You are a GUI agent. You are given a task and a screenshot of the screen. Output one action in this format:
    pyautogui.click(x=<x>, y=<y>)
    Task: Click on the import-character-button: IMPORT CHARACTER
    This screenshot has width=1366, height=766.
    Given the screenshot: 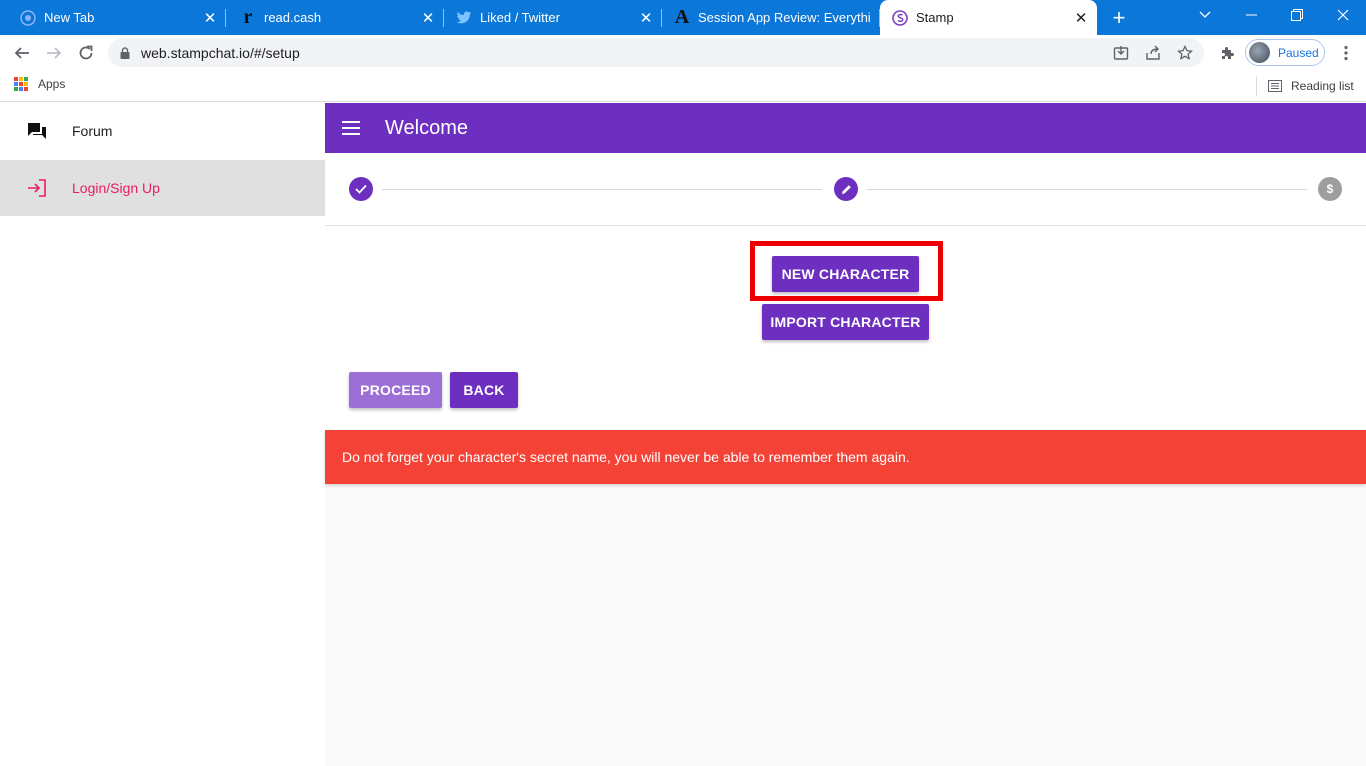 What is the action you would take?
    pyautogui.click(x=845, y=322)
    